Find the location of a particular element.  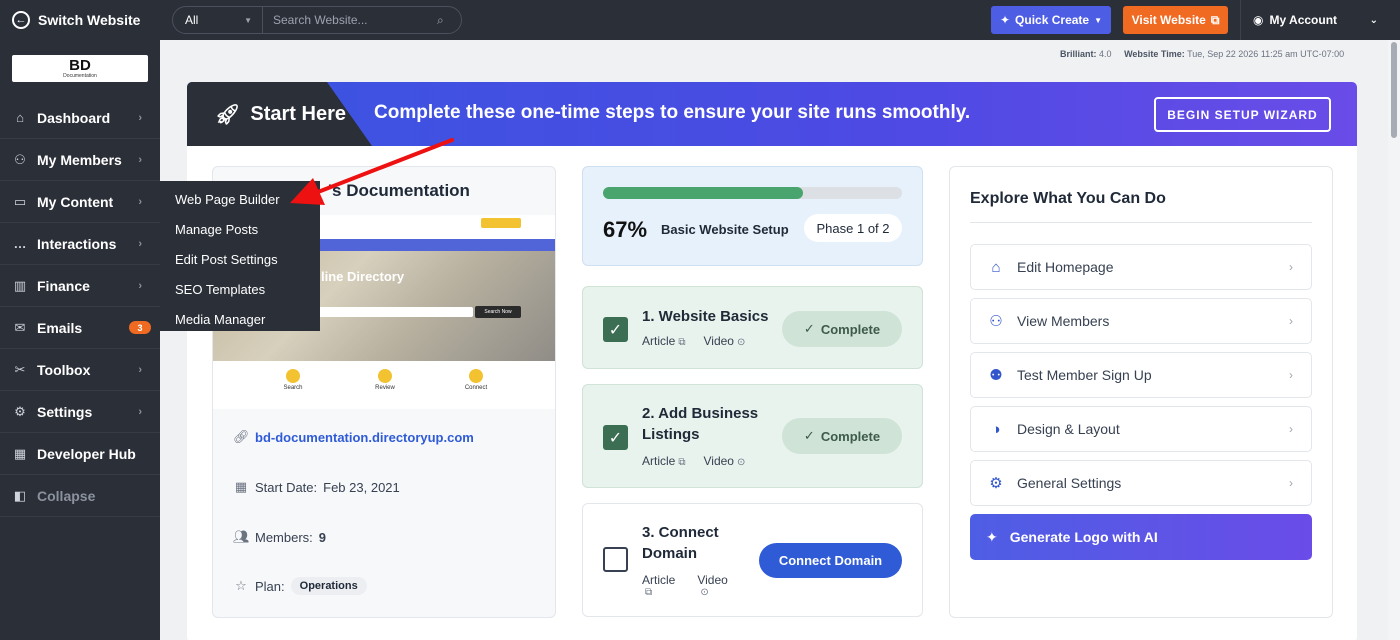

gear-icon: ⚙ is located at coordinates (20, 411).